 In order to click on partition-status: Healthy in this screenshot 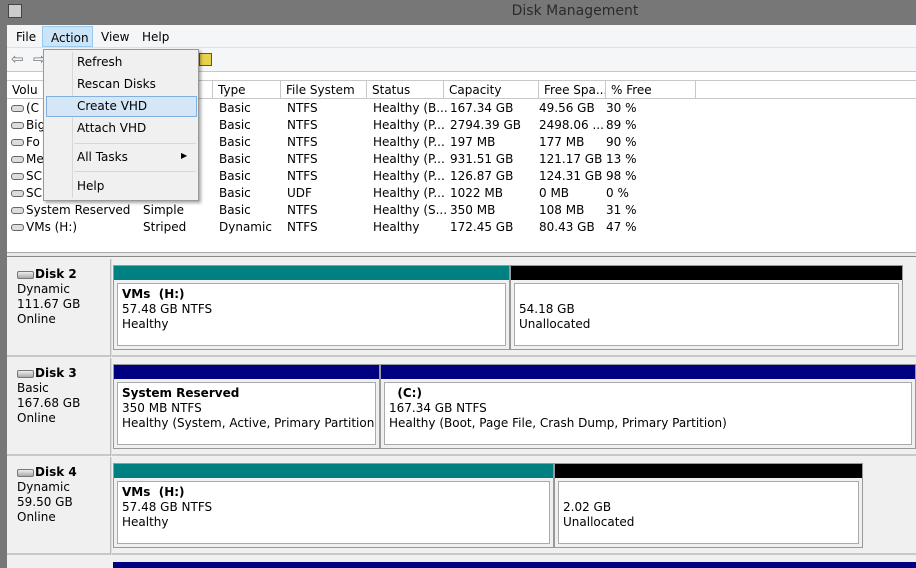, I will do `click(145, 522)`.